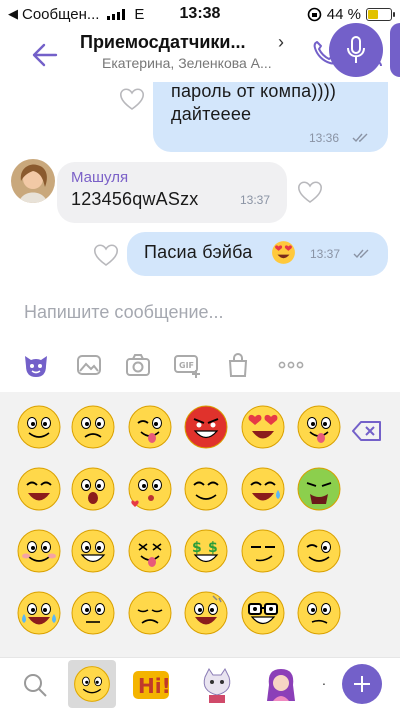  What do you see at coordinates (238, 365) in the screenshot?
I see `shop-icon` at bounding box center [238, 365].